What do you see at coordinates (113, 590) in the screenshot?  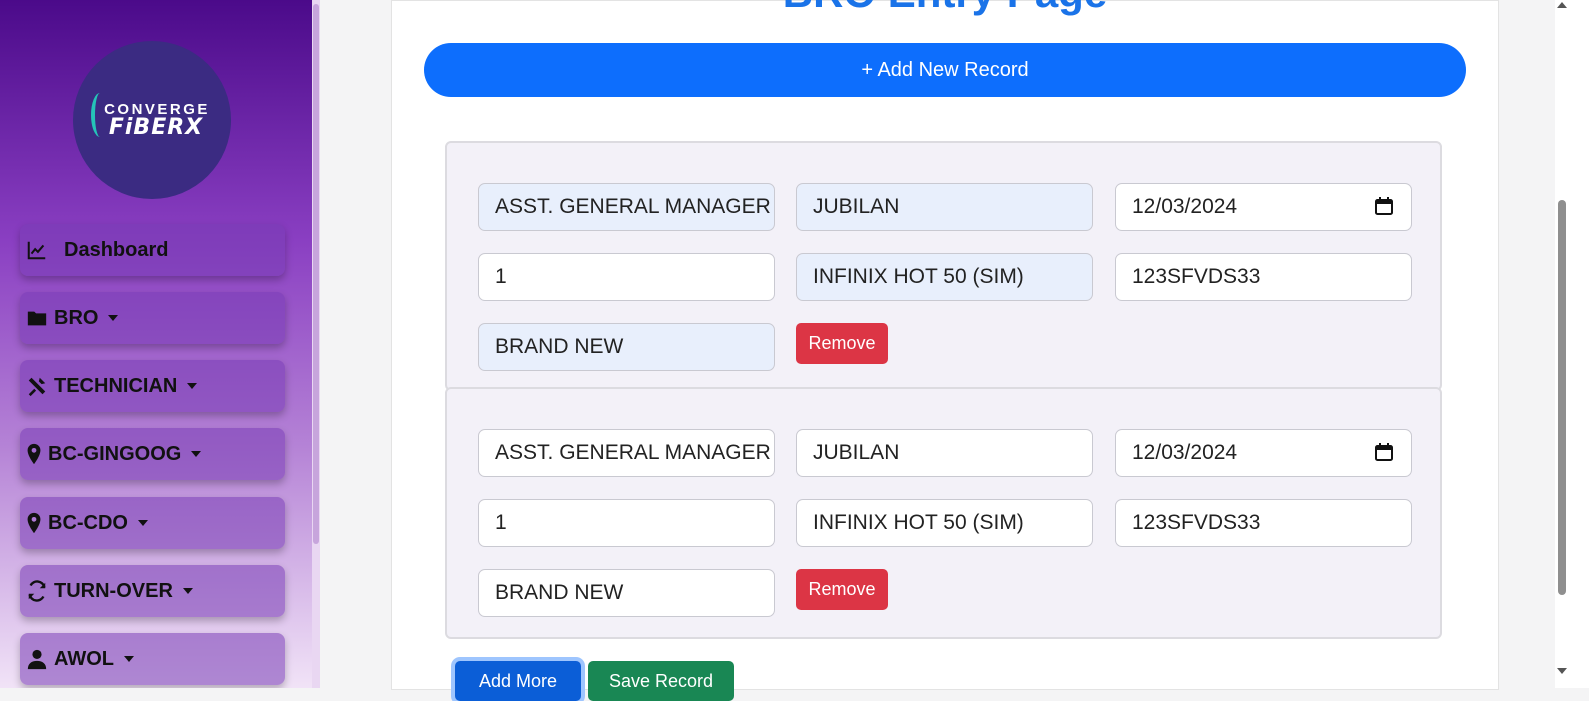 I see `sidebar-item-label: TURN-OVER` at bounding box center [113, 590].